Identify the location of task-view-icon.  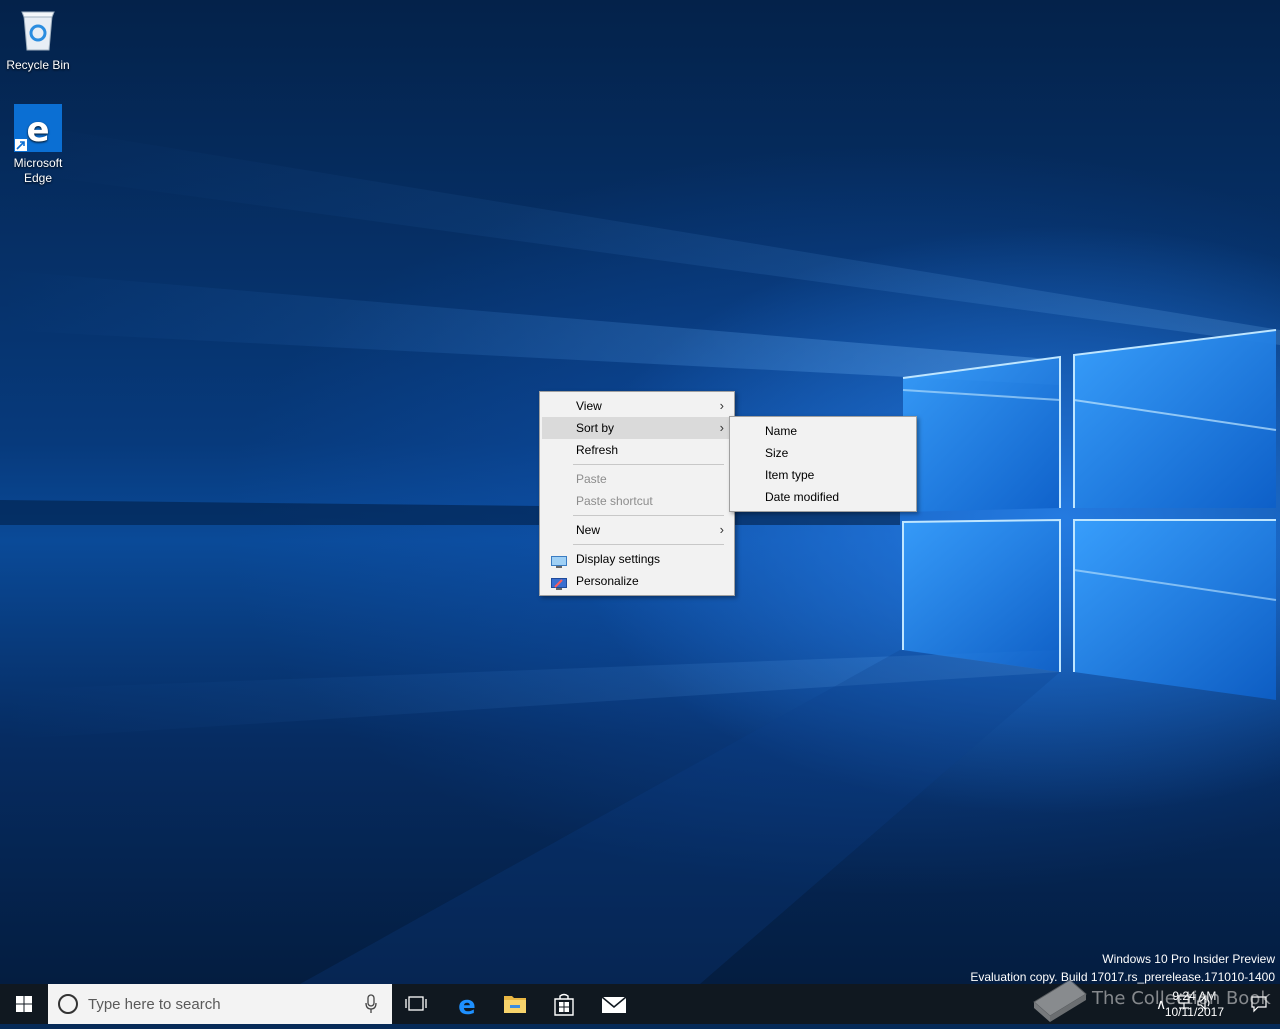
(416, 1003).